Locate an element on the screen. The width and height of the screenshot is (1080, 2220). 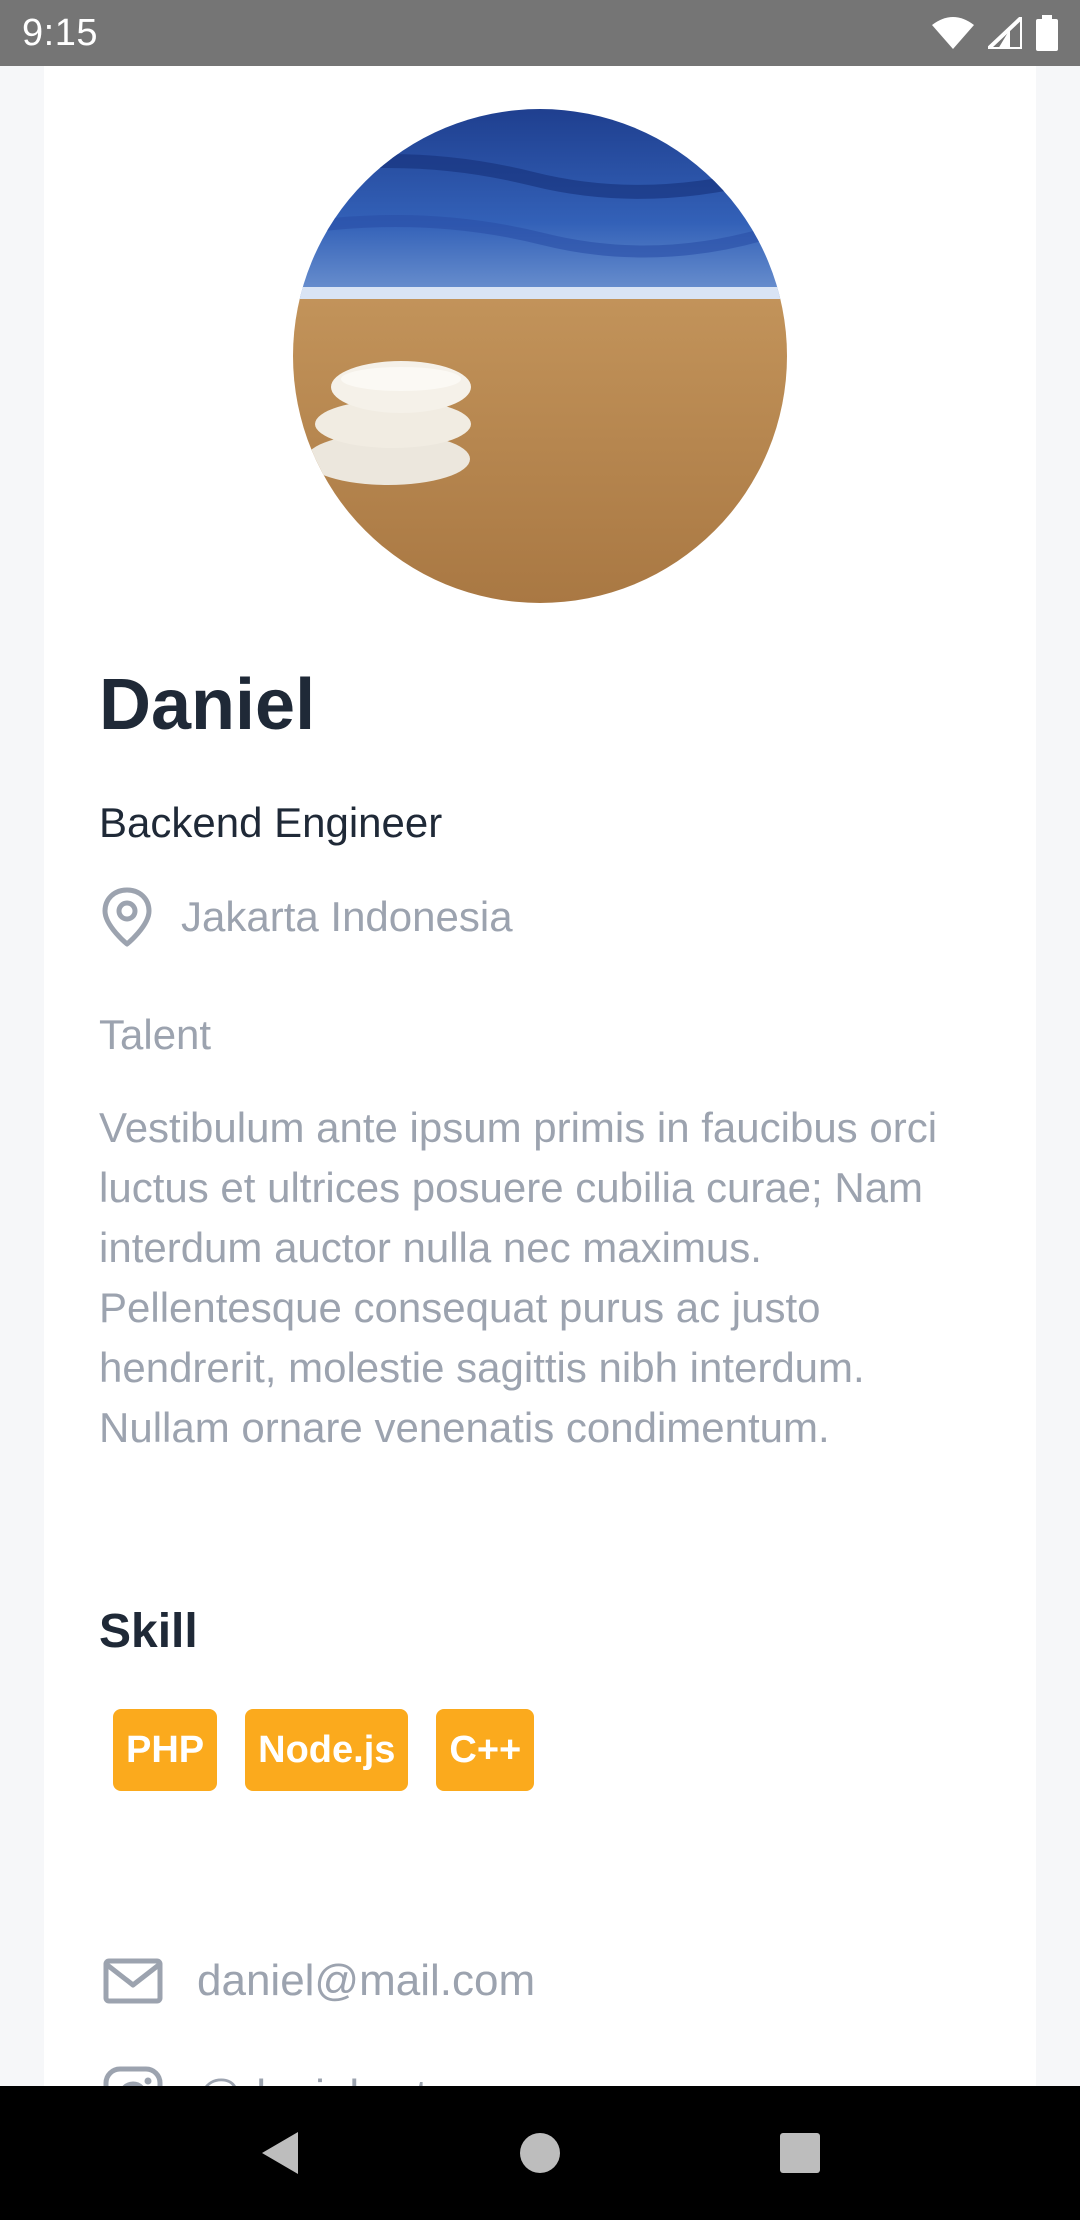
location-text: Jakarta Indonesia is located at coordinates (347, 916).